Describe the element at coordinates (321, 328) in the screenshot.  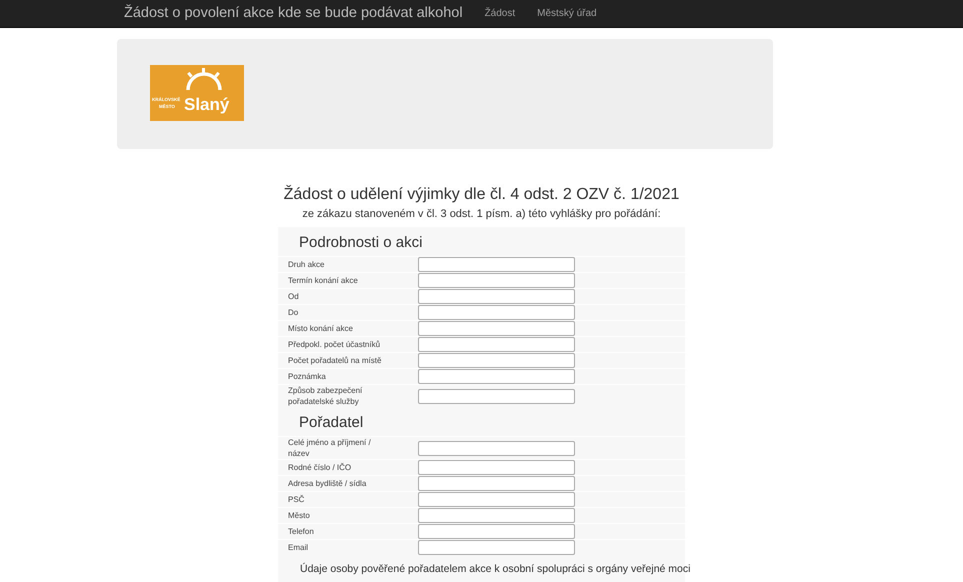
I see `field-label: Místo konání akce` at that location.